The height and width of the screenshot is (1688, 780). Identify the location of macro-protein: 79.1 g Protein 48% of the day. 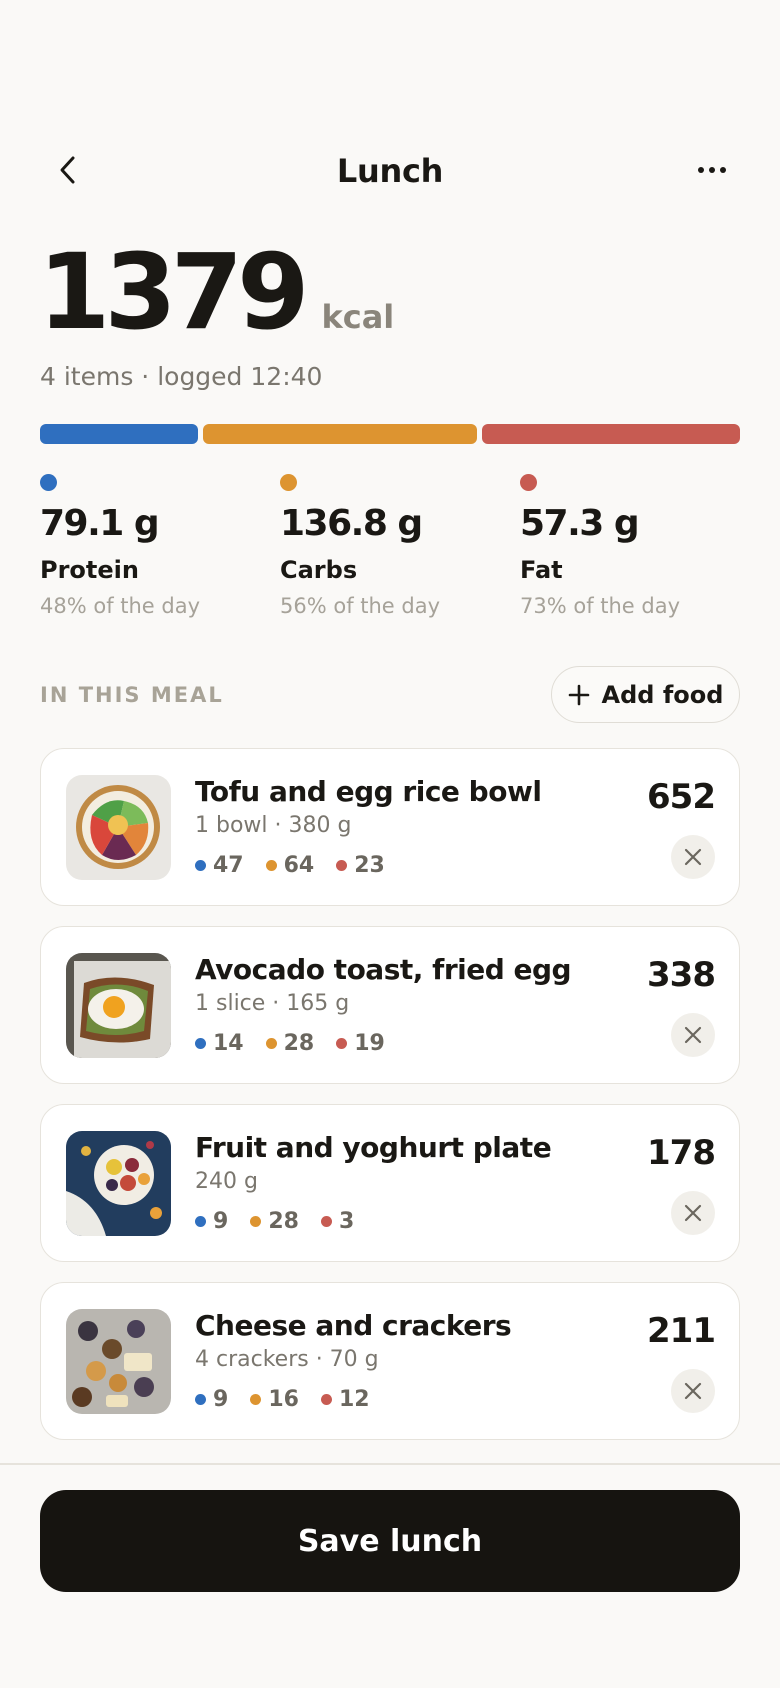
(160, 546).